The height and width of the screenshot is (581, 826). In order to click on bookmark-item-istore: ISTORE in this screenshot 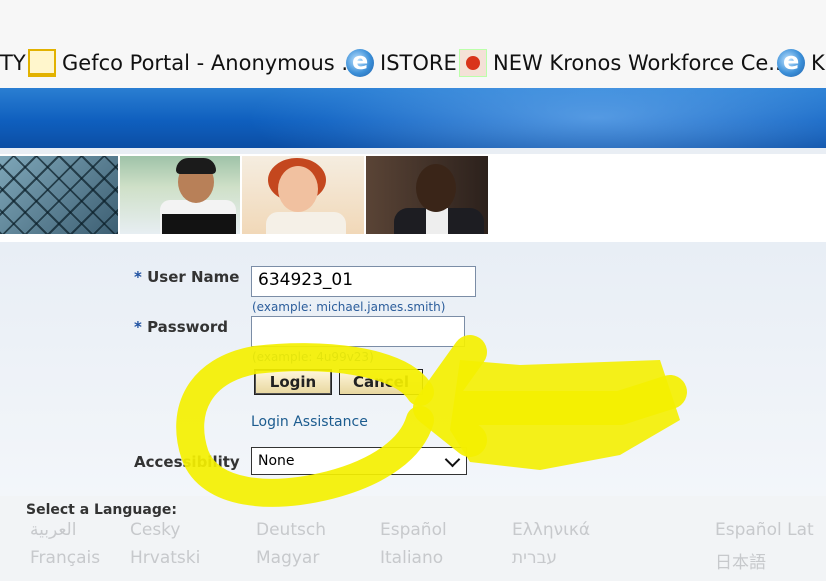, I will do `click(401, 63)`.